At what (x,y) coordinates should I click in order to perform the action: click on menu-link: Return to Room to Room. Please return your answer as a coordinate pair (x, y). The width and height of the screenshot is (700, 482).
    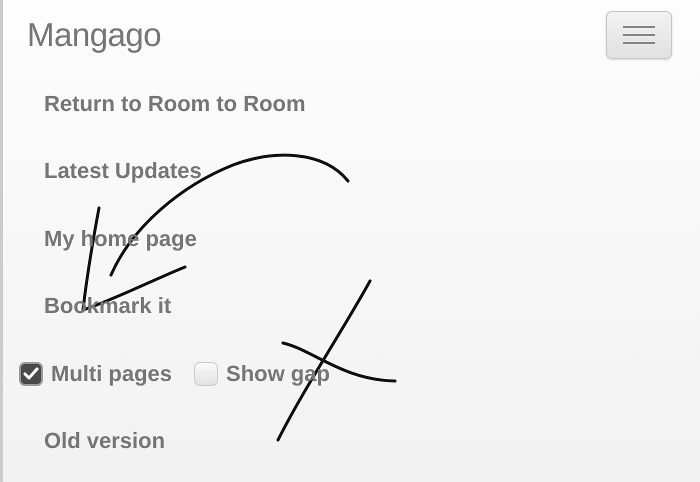
    Looking at the image, I should click on (175, 103).